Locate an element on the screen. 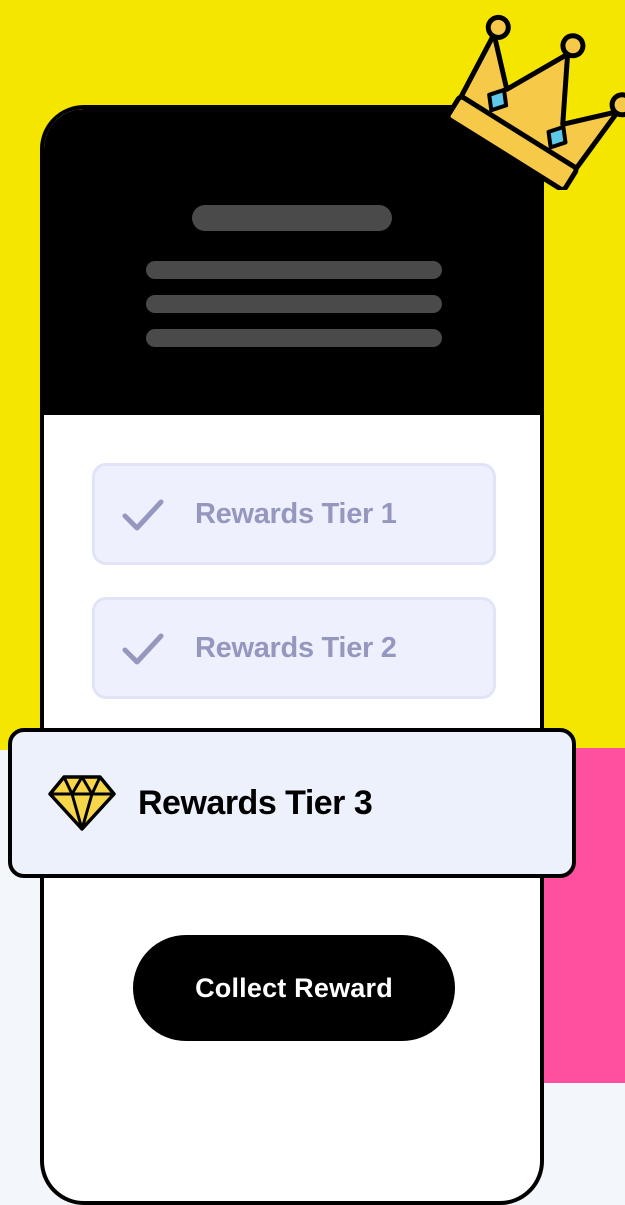 The width and height of the screenshot is (625, 1205). reward-tier-2: Rewards Tier 2 is located at coordinates (294, 648).